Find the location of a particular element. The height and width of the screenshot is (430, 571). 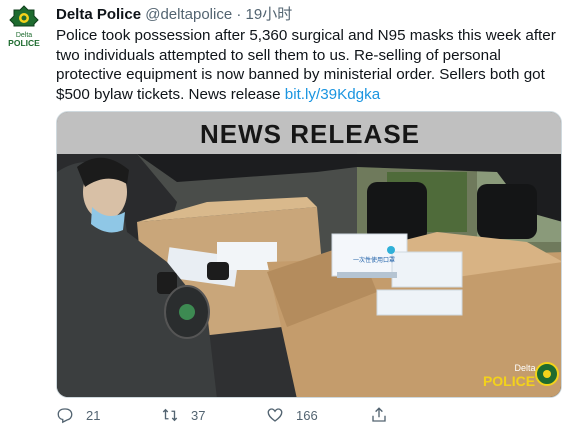

like-icon is located at coordinates (275, 415).